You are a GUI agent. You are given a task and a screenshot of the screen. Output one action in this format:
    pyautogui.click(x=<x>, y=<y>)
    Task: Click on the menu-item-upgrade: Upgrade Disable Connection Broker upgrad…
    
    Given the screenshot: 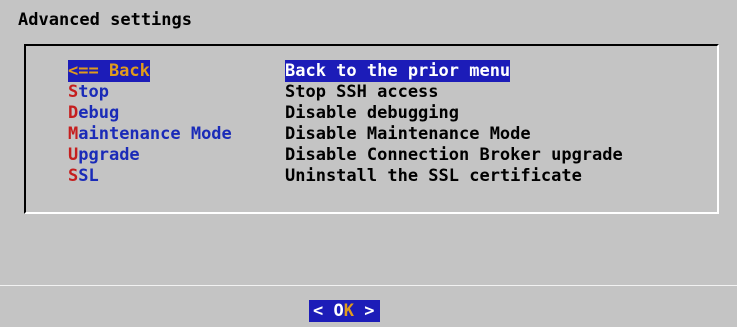 What is the action you would take?
    pyautogui.click(x=388, y=154)
    